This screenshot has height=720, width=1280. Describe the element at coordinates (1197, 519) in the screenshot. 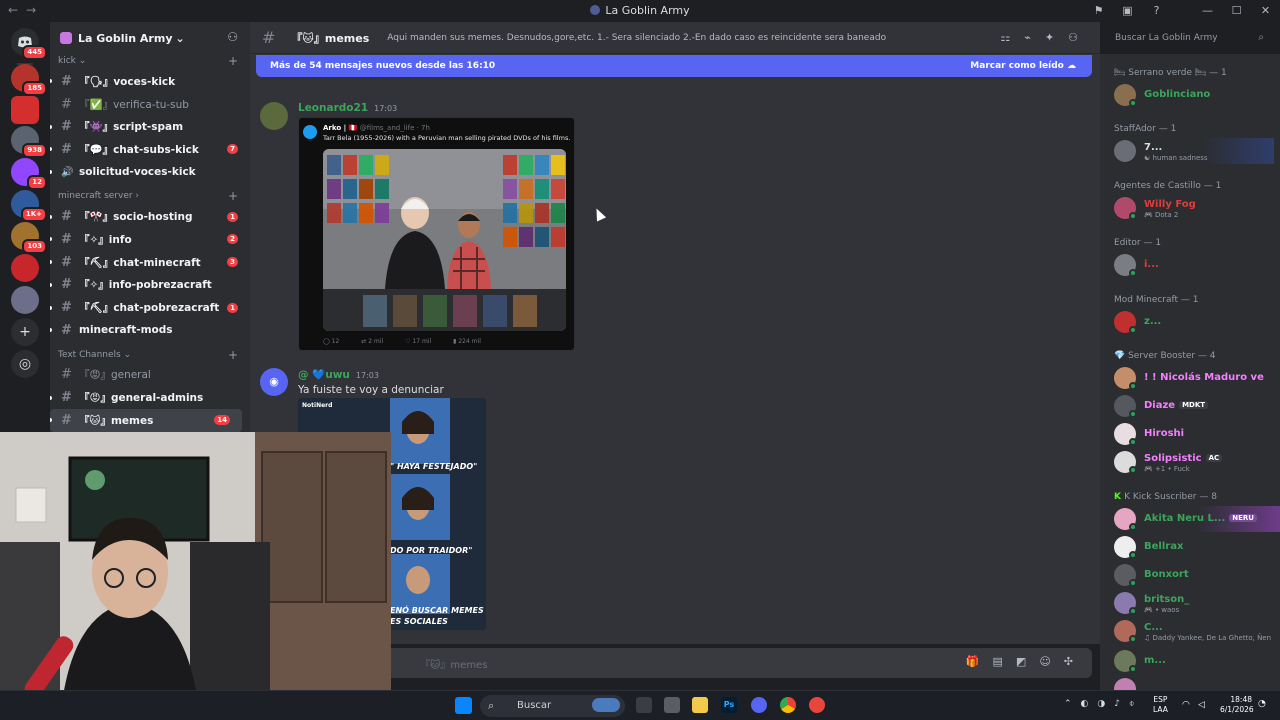

I see `member-item: Akita Neru L... NERU` at that location.